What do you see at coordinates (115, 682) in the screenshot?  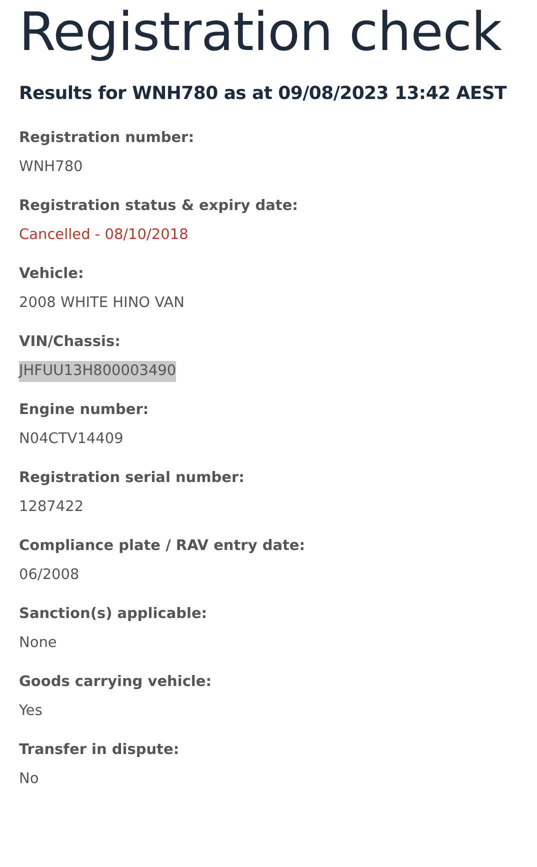 I see `field-label: Goods carrying vehicle:` at bounding box center [115, 682].